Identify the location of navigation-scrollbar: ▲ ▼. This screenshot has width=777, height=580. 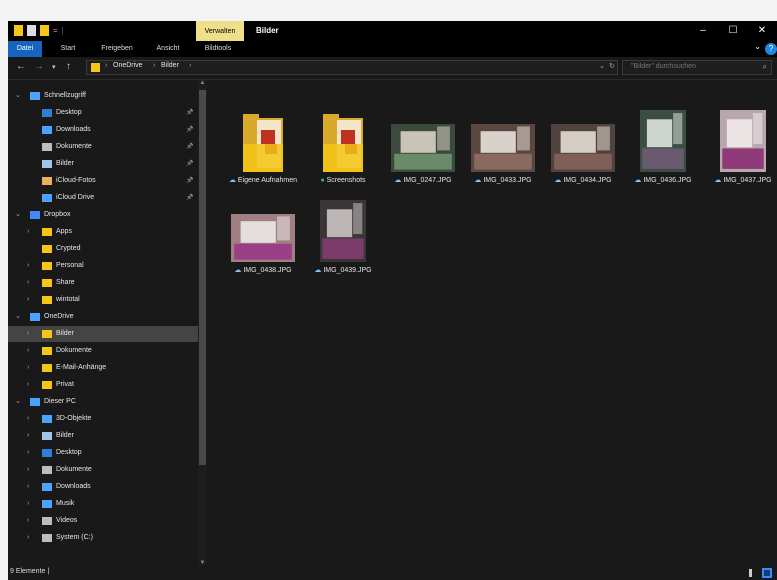
(202, 323).